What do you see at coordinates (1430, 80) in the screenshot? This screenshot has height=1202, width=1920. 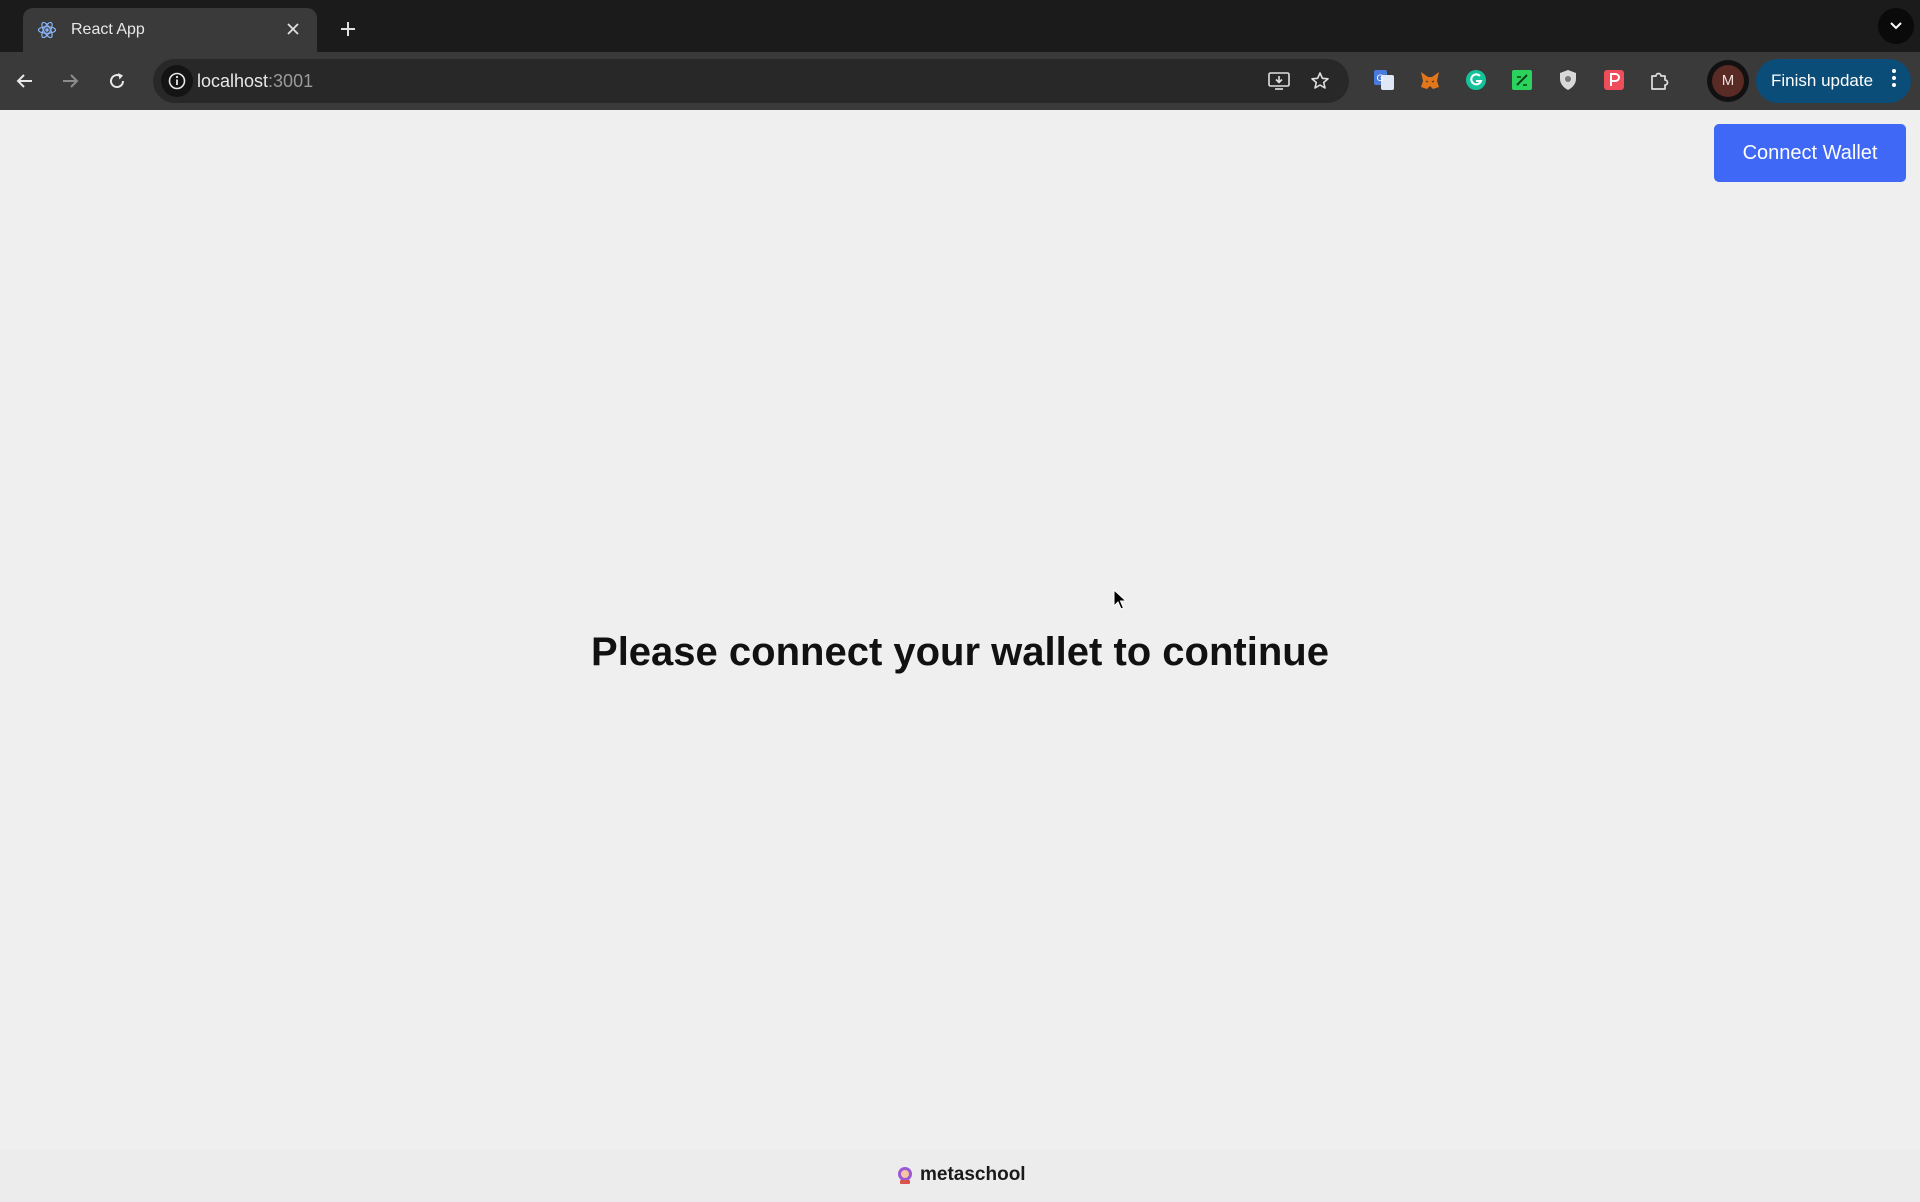 I see `metamask-icon` at bounding box center [1430, 80].